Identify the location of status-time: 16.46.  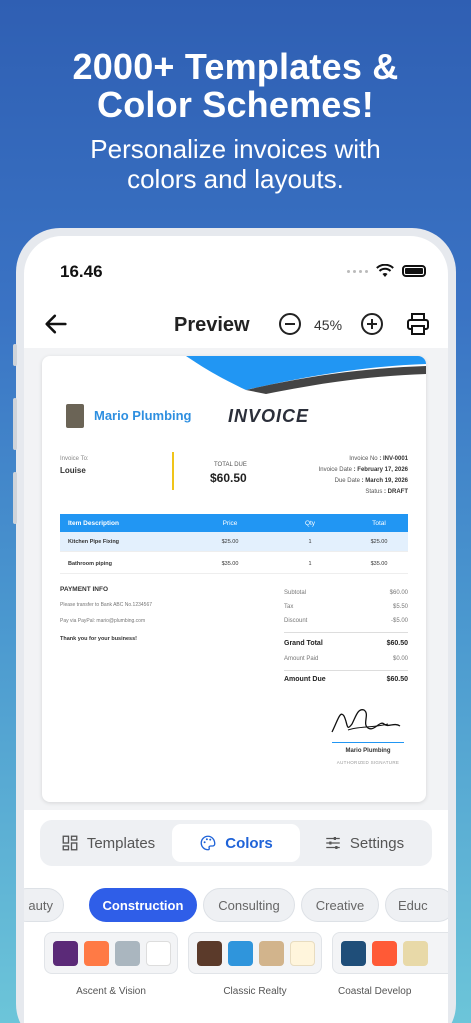
(81, 271).